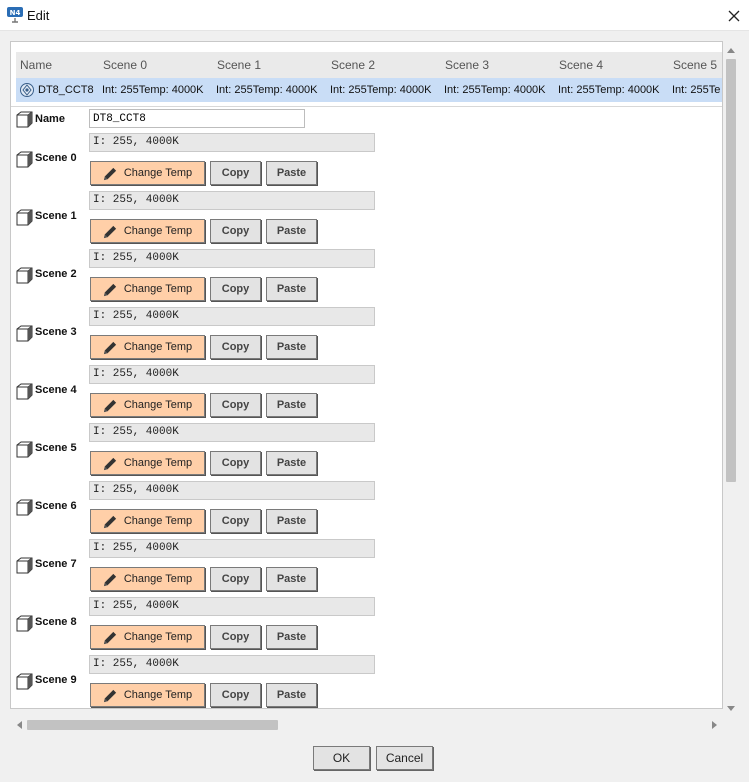 This screenshot has height=782, width=749. What do you see at coordinates (153, 90) in the screenshot?
I see `row-scene-0-cell: Int: 255Temp: 4000K` at bounding box center [153, 90].